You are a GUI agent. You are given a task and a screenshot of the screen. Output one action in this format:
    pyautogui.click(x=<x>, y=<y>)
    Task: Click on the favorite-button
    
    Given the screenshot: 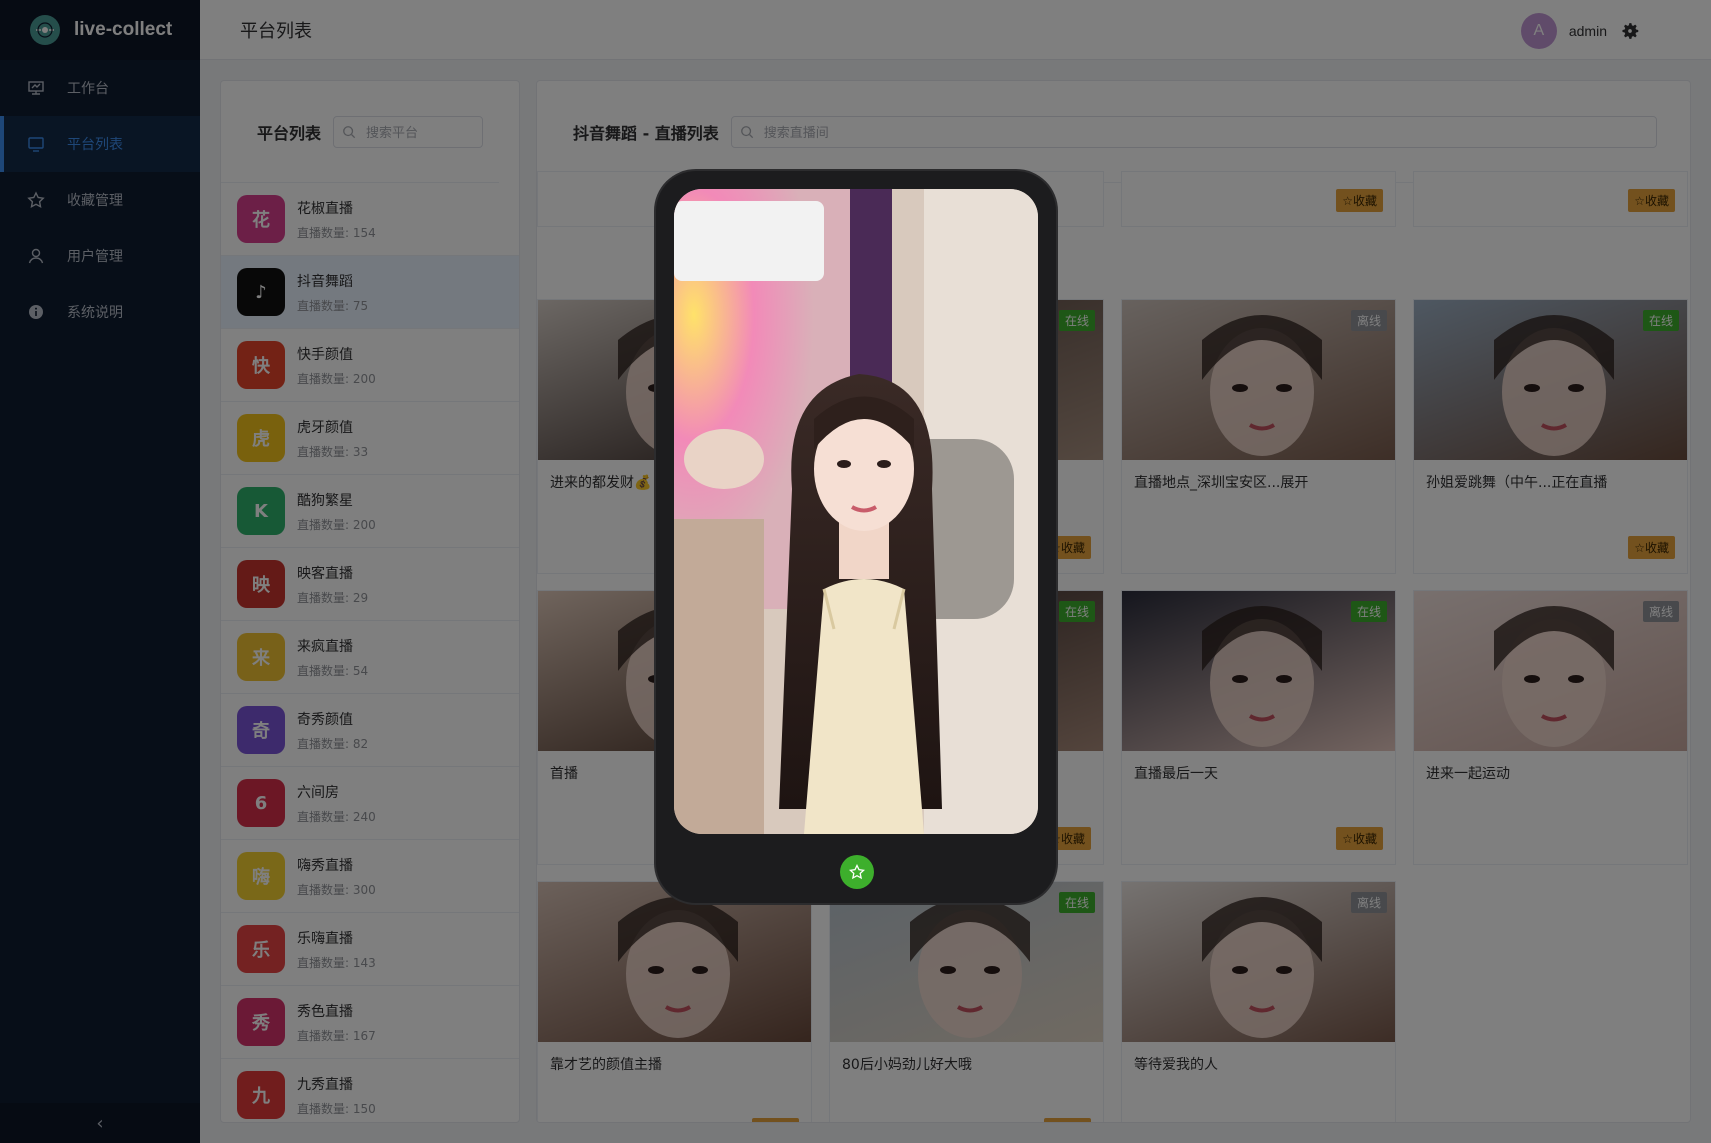 What is the action you would take?
    pyautogui.click(x=857, y=872)
    